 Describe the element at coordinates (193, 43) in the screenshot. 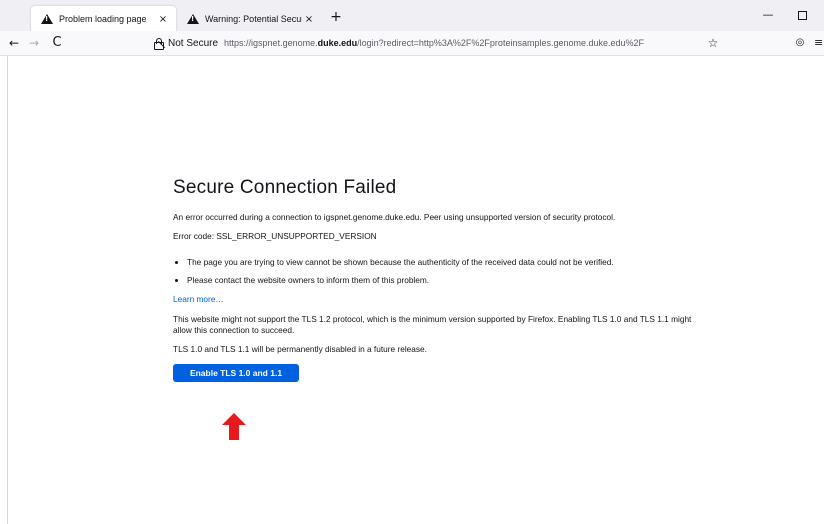

I see `not-secure-label: Not Secure` at that location.